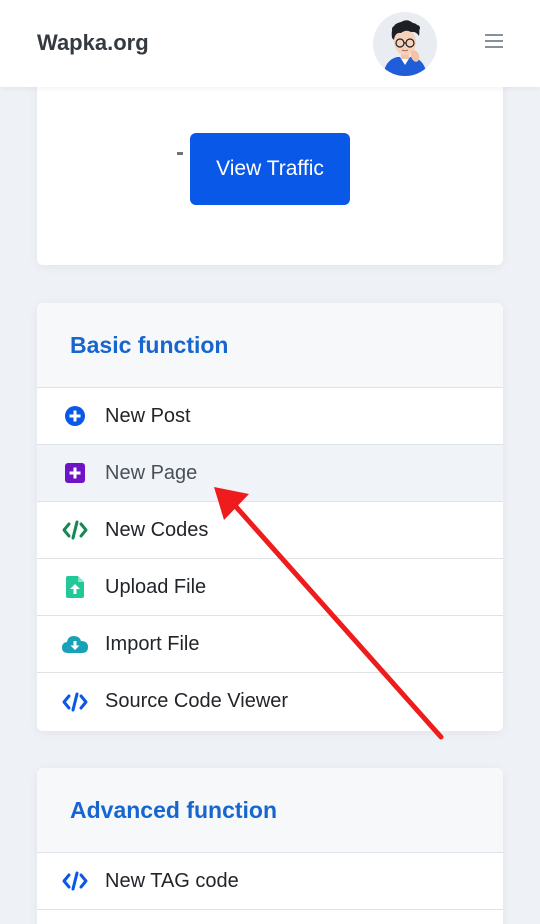 The height and width of the screenshot is (924, 540). What do you see at coordinates (75, 644) in the screenshot?
I see `cloud-download-icon` at bounding box center [75, 644].